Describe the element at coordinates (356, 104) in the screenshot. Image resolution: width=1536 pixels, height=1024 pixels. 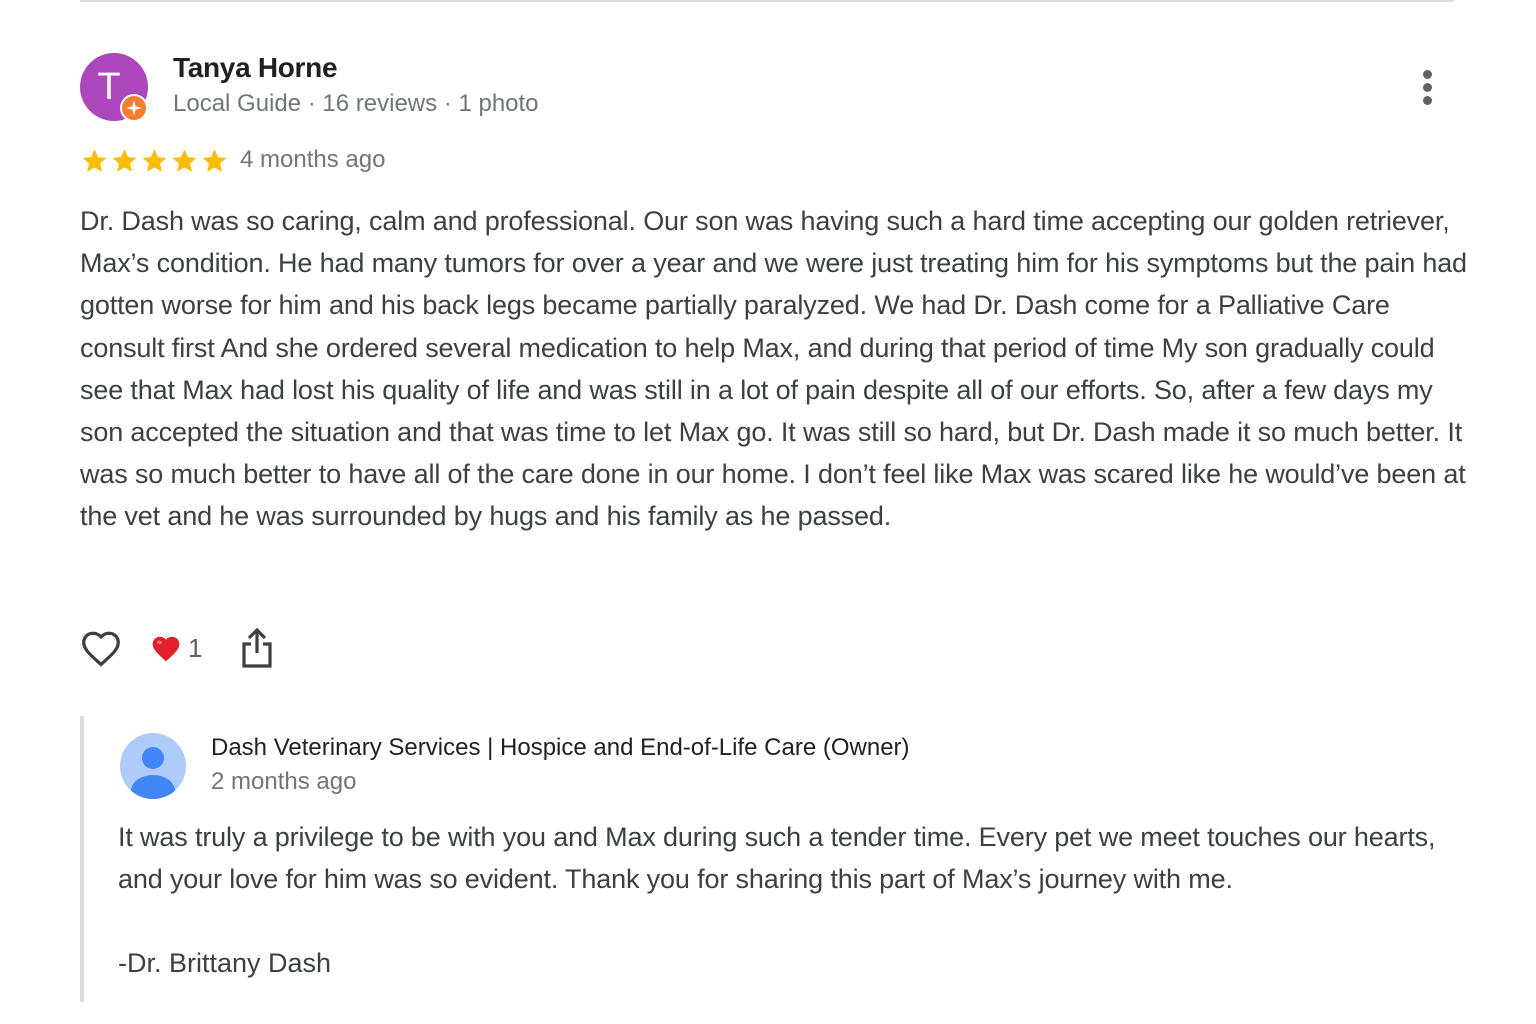
I see `reviewer-meta: Local Guide · 16 reviews · 1 photo` at that location.